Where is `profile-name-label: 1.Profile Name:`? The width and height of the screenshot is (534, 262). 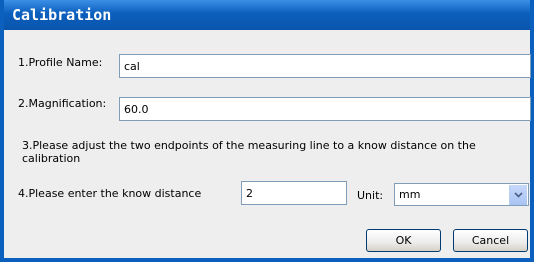
profile-name-label: 1.Profile Name: is located at coordinates (60, 62).